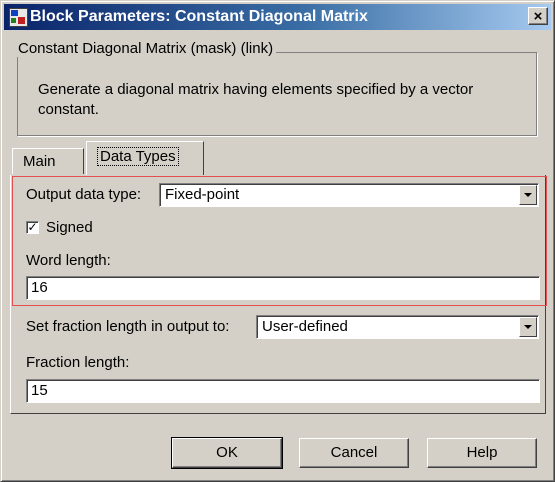  Describe the element at coordinates (283, 288) in the screenshot. I see `word-length-input: 16` at that location.